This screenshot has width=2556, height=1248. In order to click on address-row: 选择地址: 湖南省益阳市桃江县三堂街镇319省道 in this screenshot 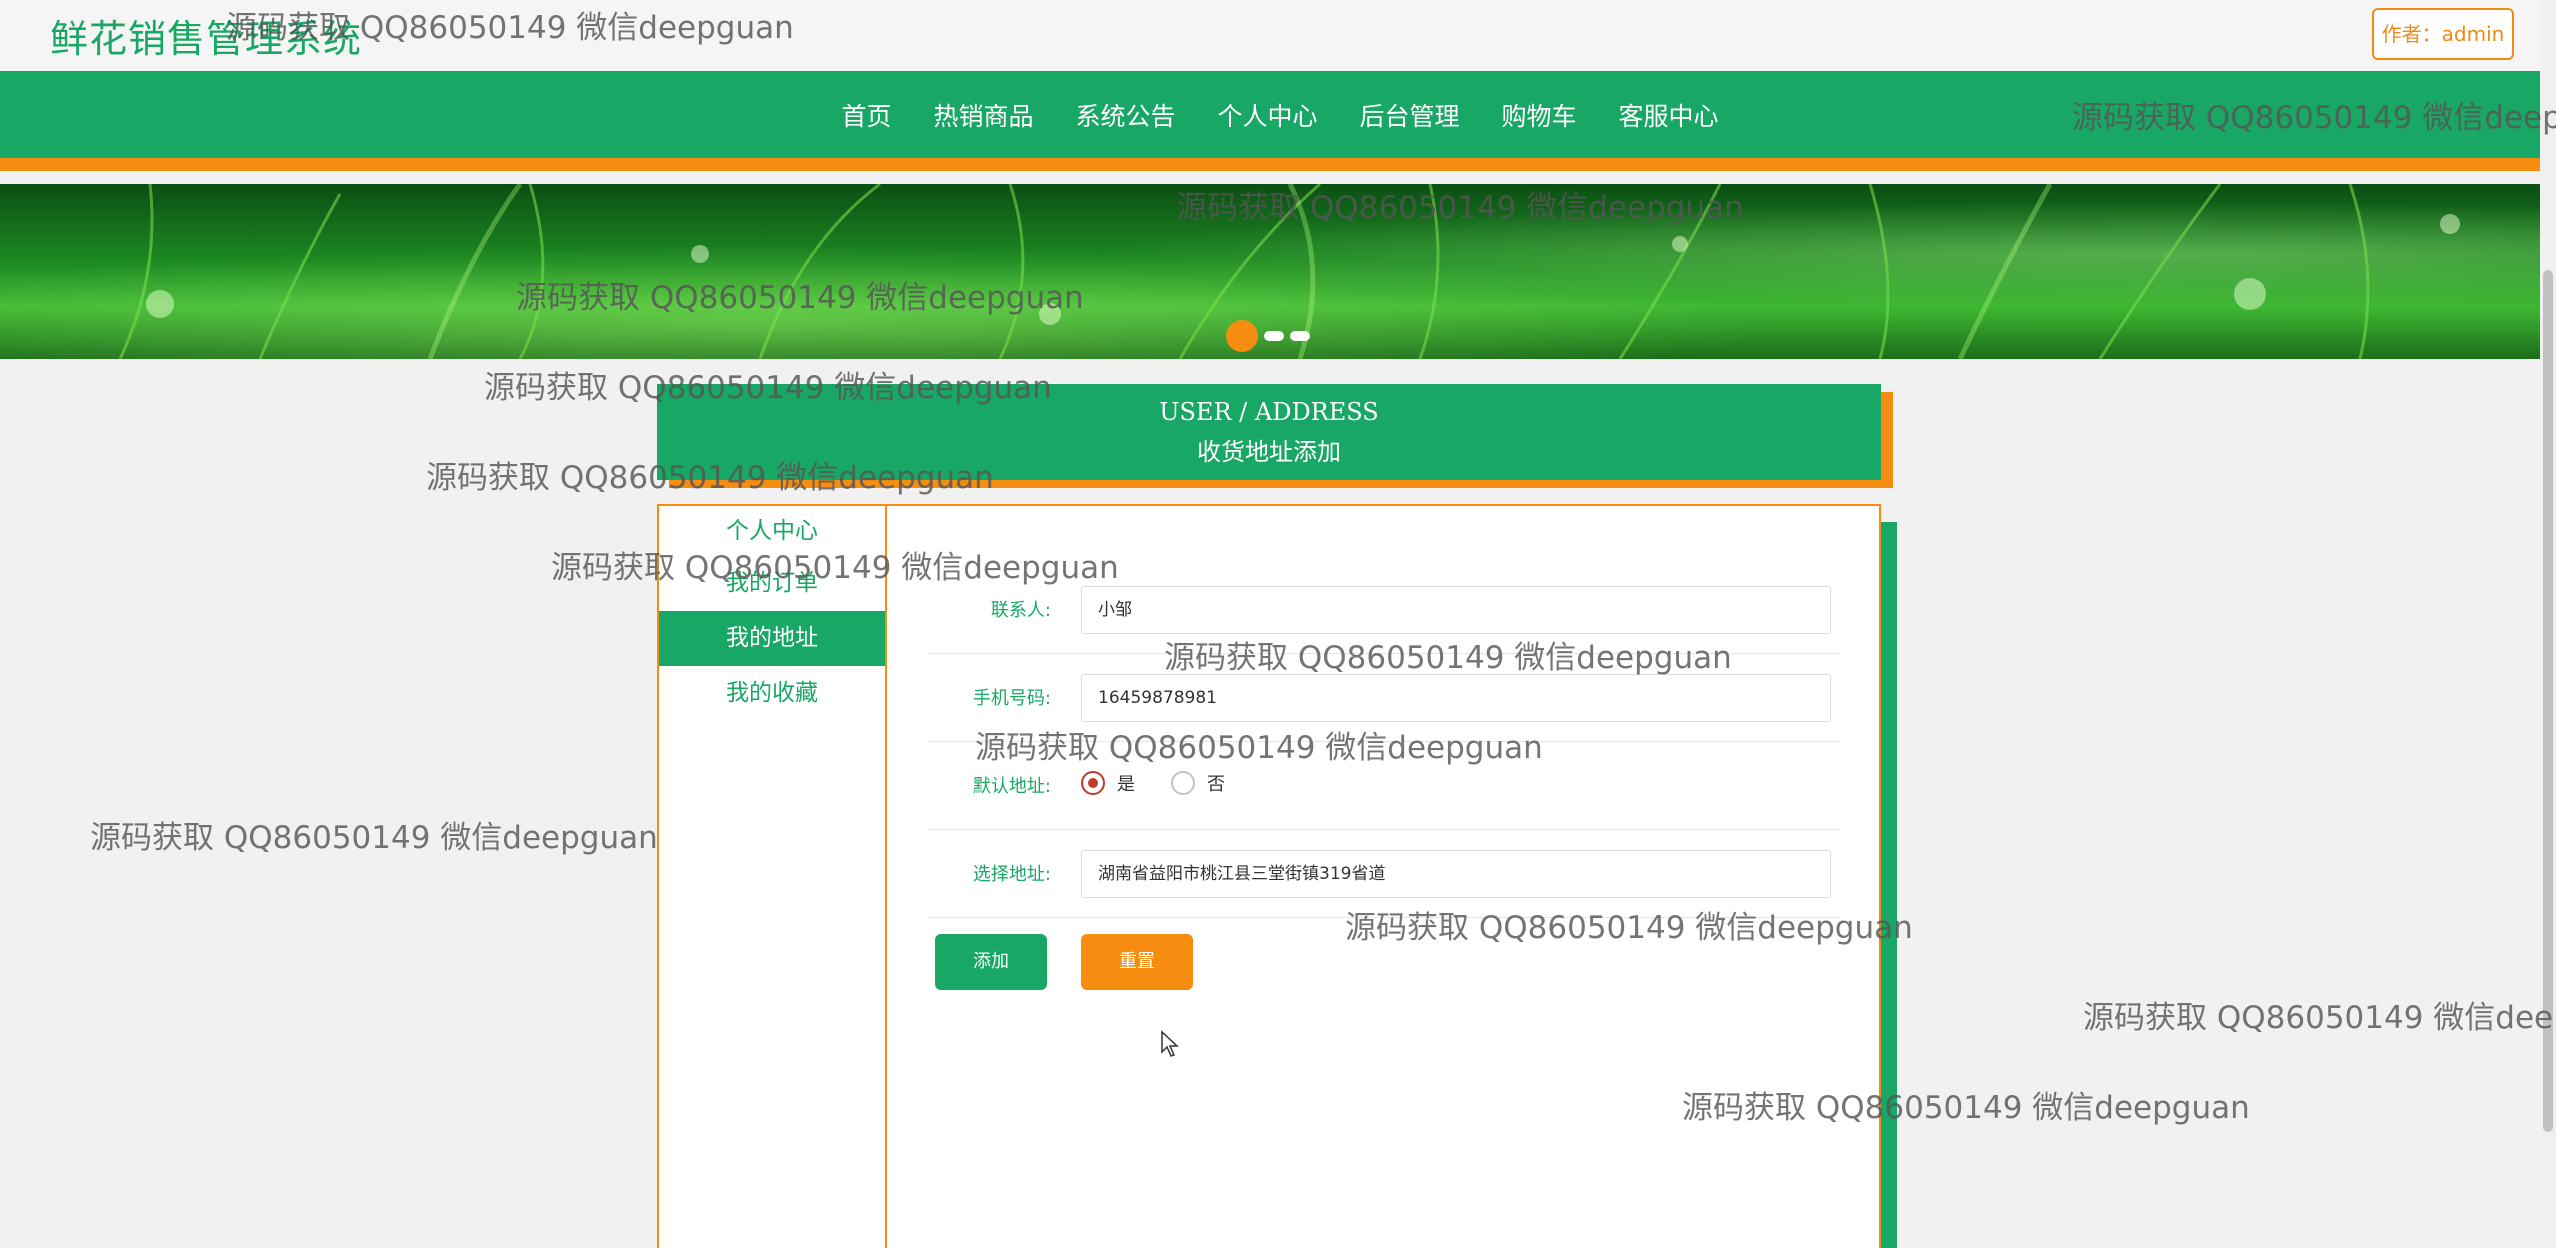, I will do `click(1384, 874)`.